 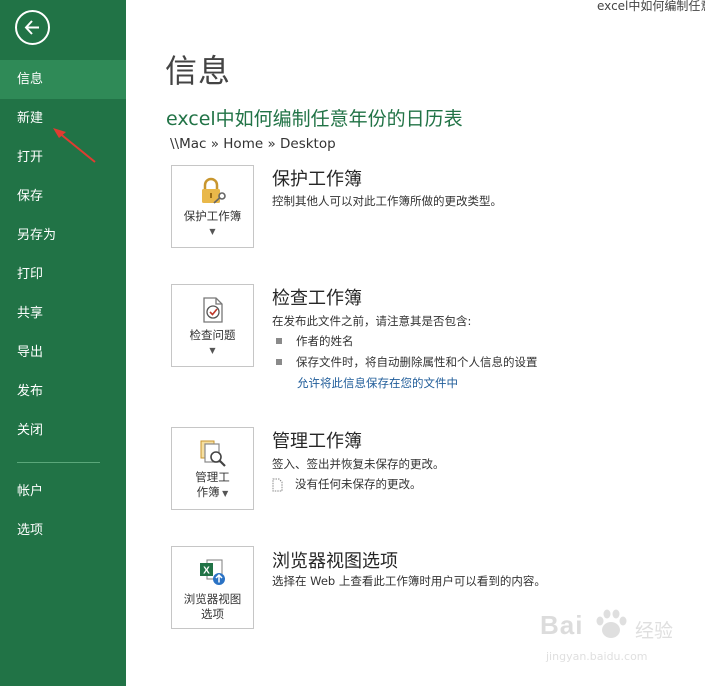 I want to click on baidu-jingyan-watermark: Bai 经验 jingyan.baidu.com, so click(x=620, y=637).